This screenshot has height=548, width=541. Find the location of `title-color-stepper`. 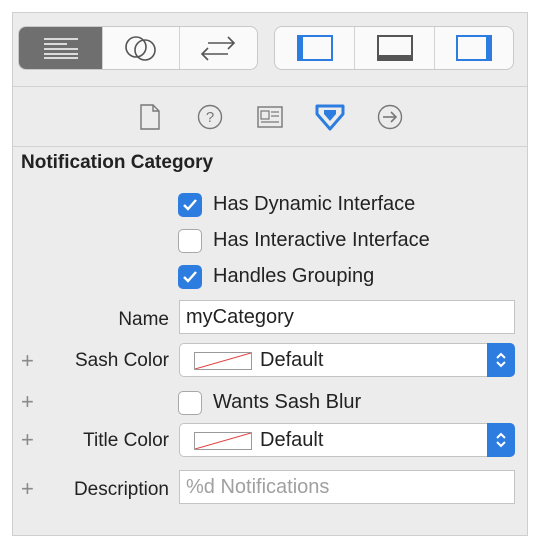

title-color-stepper is located at coordinates (501, 440).